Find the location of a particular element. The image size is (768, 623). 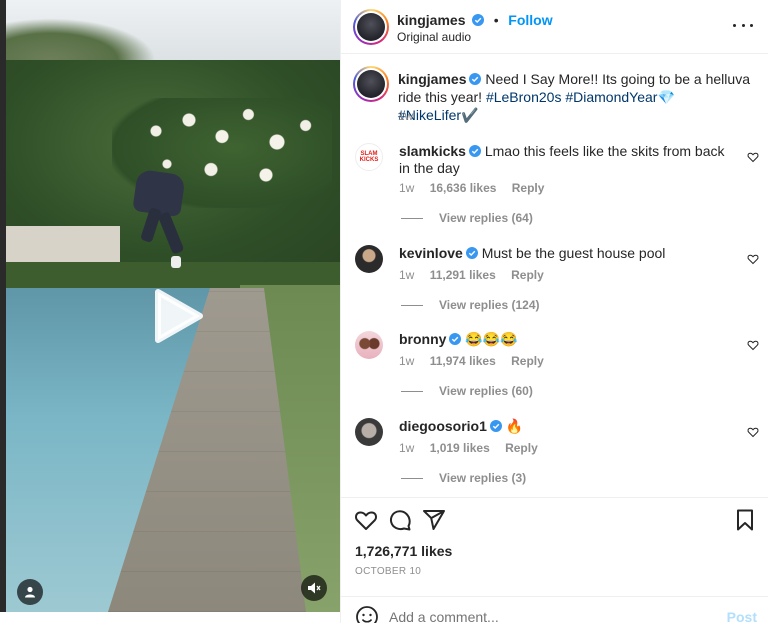

tagged-user-icon is located at coordinates (30, 592).